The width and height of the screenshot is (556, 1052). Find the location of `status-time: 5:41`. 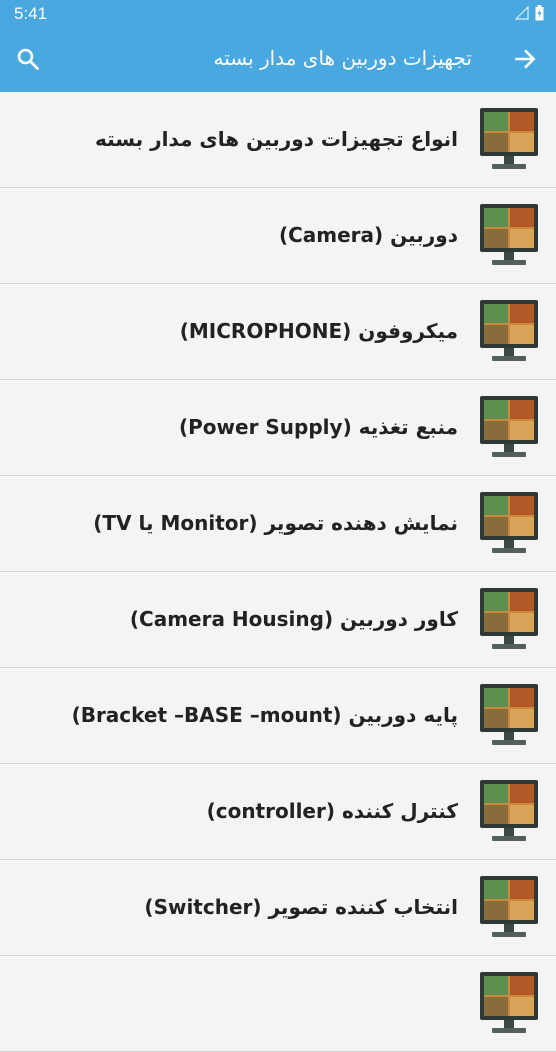

status-time: 5:41 is located at coordinates (31, 13).